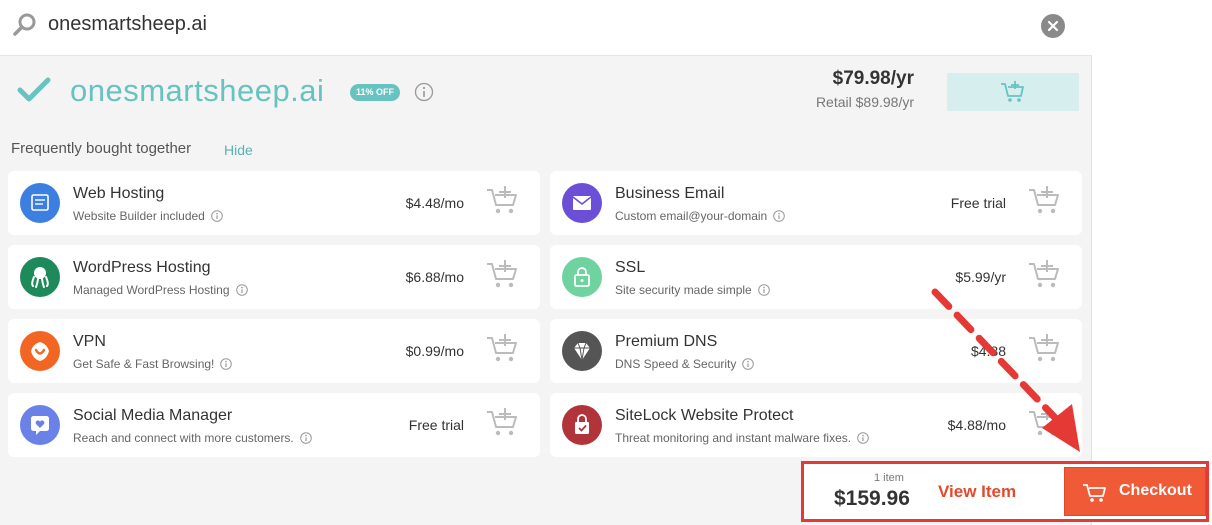 This screenshot has height=525, width=1212. Describe the element at coordinates (872, 498) in the screenshot. I see `cart-total: $159.96` at that location.